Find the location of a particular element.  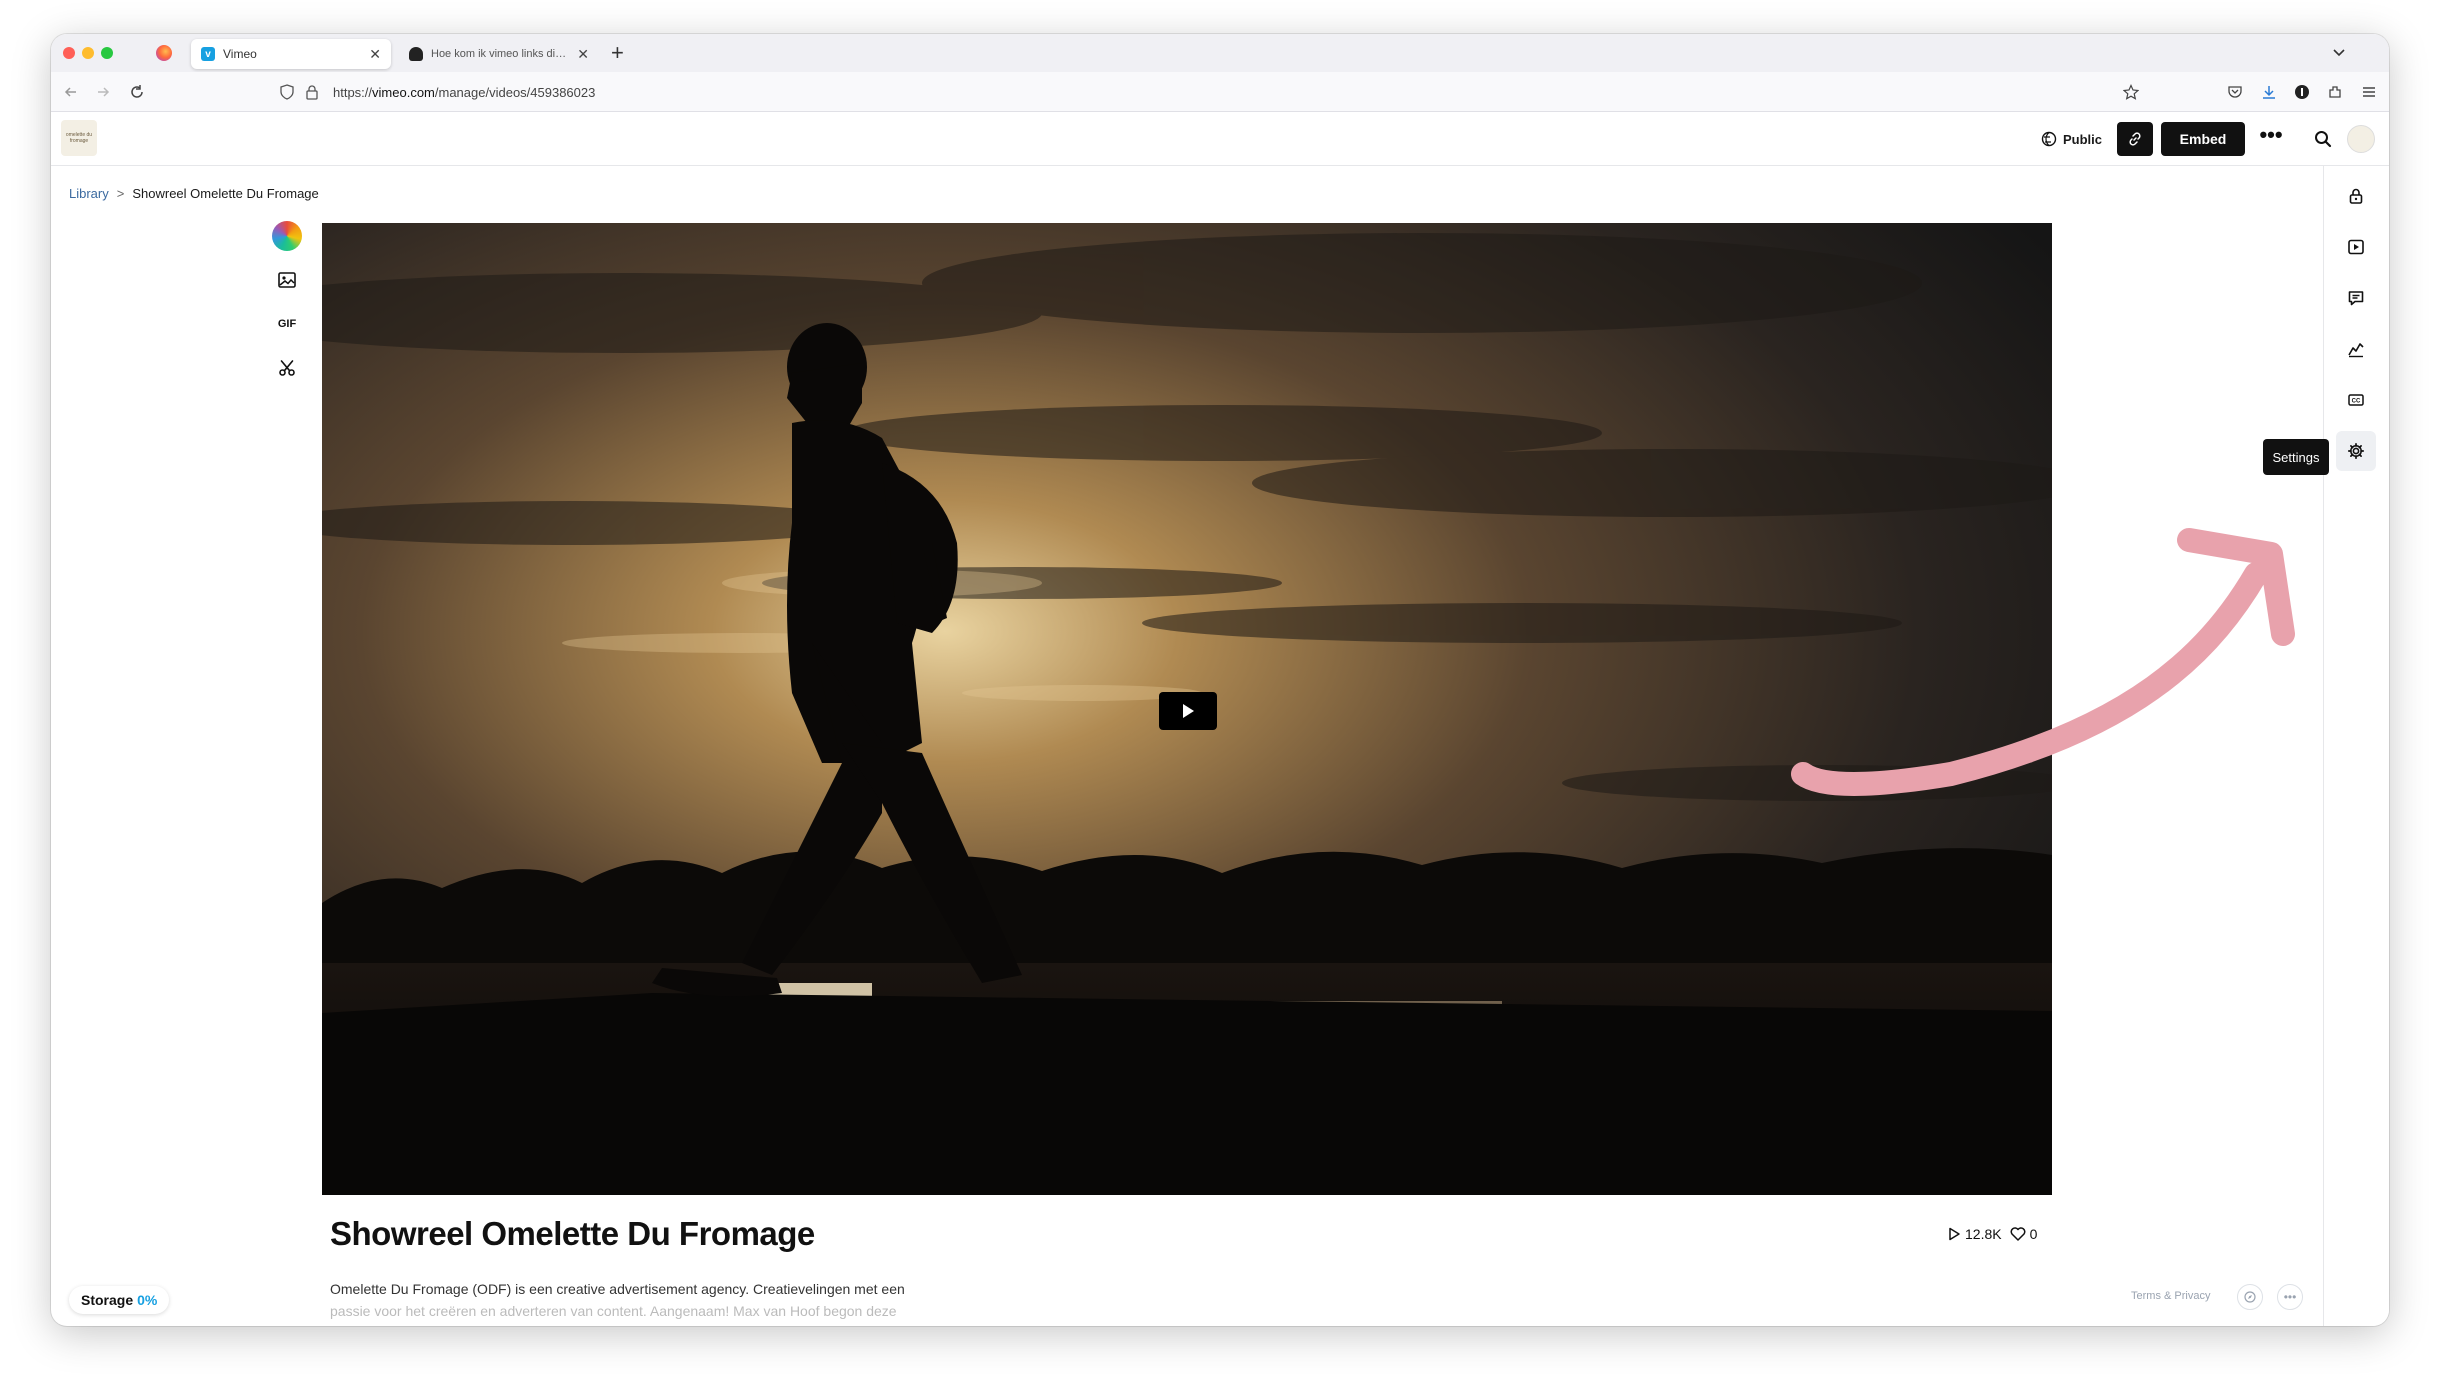

rail-player-button is located at coordinates (2356, 247).